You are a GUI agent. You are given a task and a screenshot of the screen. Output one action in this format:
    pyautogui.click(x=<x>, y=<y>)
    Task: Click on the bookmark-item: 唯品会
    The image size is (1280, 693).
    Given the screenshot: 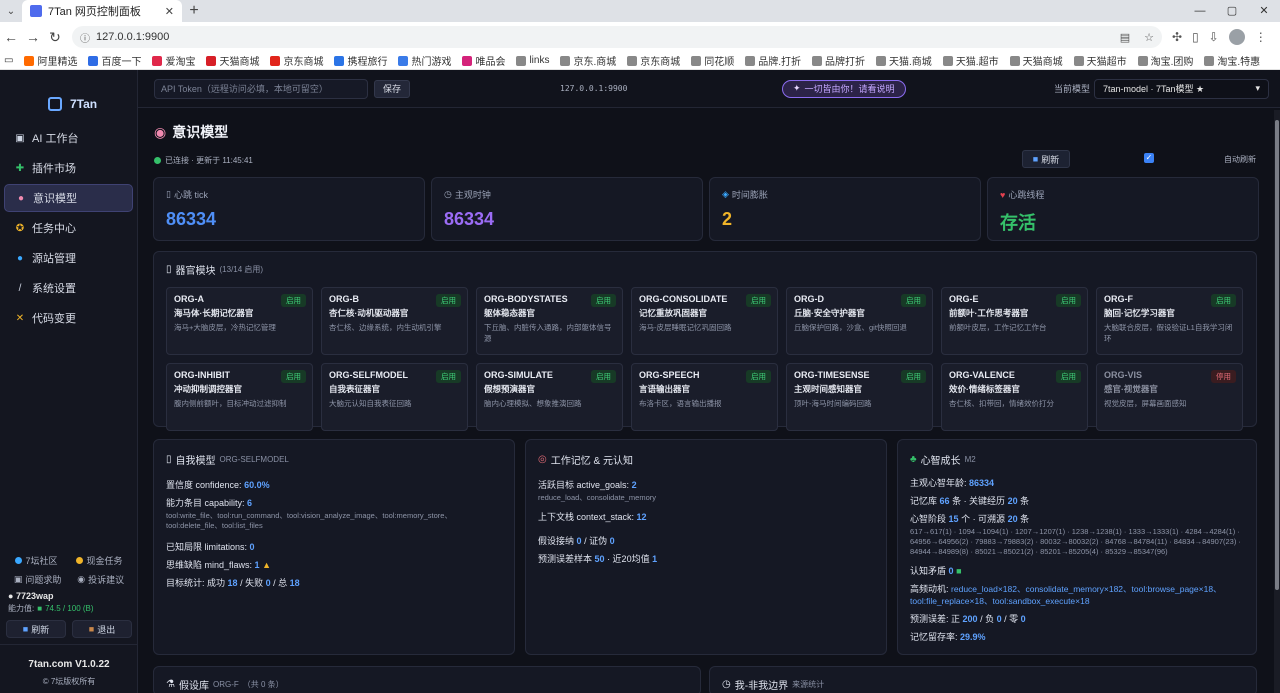 What is the action you would take?
    pyautogui.click(x=483, y=60)
    